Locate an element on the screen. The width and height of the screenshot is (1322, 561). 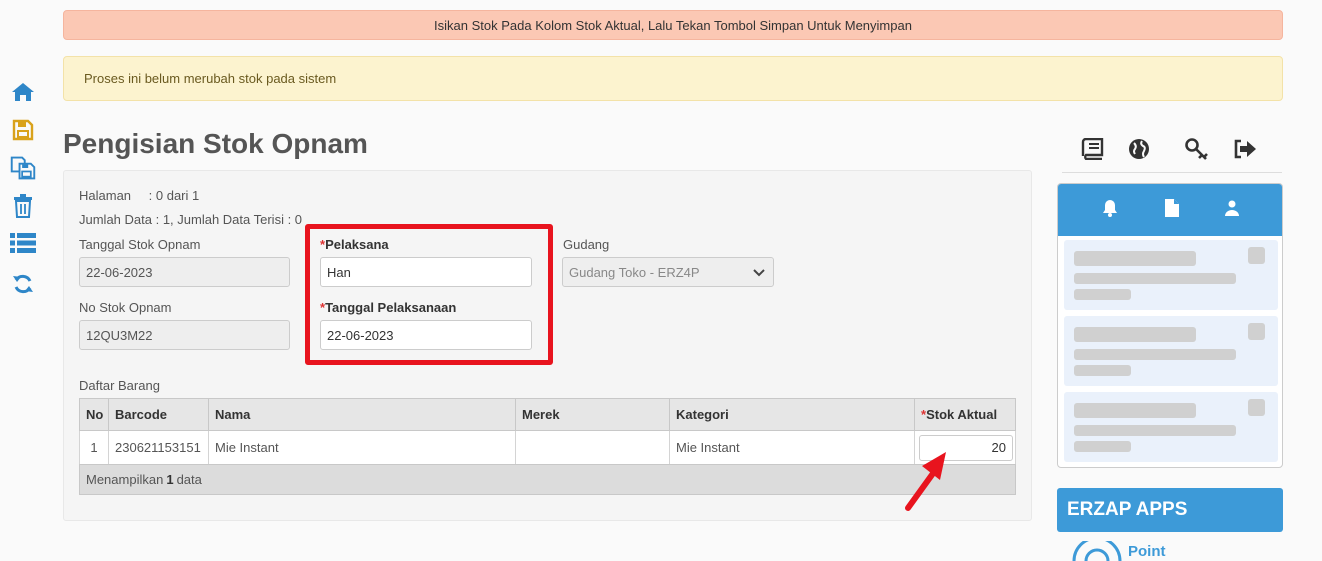
gudang-label: Gudang is located at coordinates (586, 244).